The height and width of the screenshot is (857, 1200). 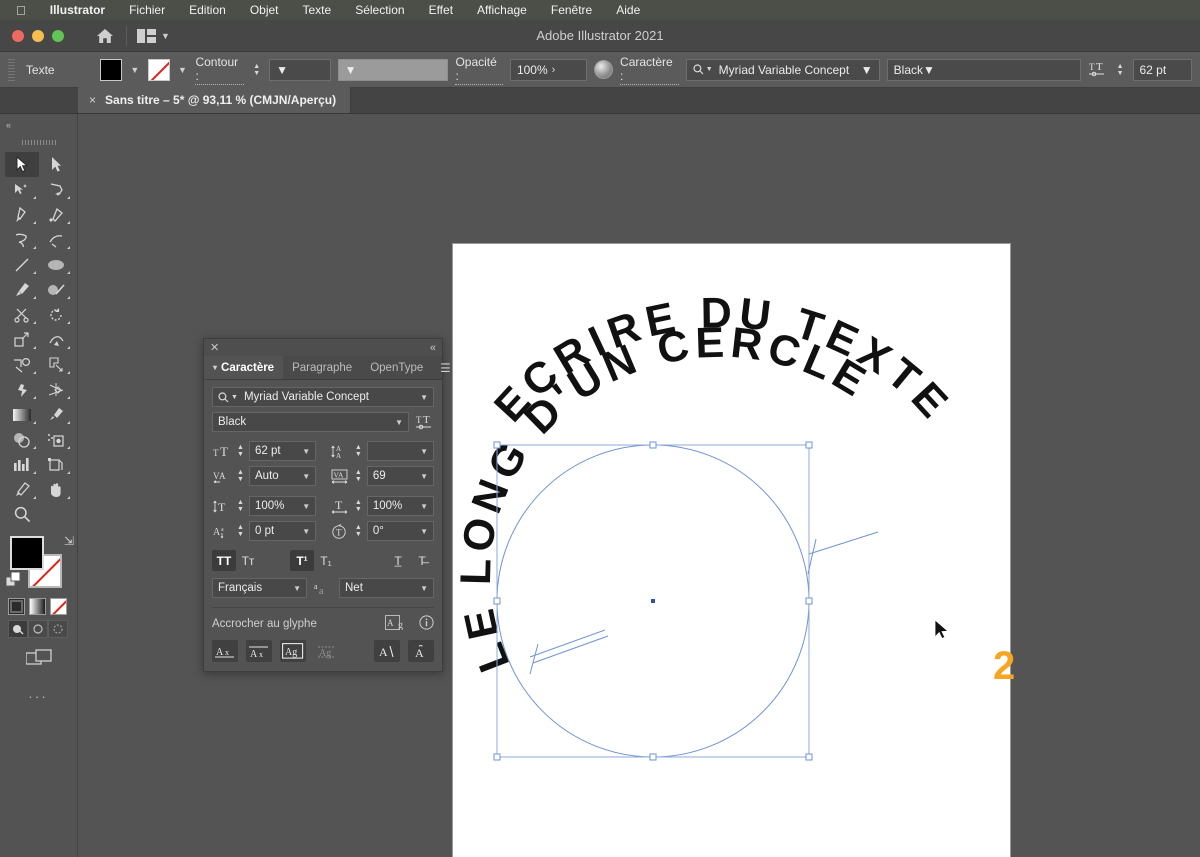 I want to click on font-style-field: Black ▼, so click(x=983, y=69).